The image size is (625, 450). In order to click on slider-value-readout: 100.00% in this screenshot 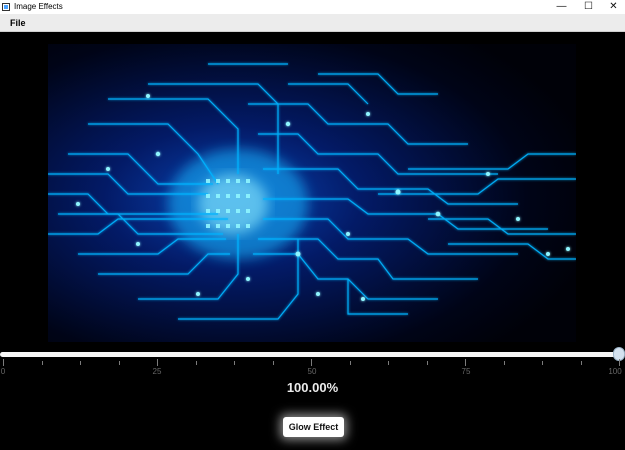, I will do `click(312, 387)`.